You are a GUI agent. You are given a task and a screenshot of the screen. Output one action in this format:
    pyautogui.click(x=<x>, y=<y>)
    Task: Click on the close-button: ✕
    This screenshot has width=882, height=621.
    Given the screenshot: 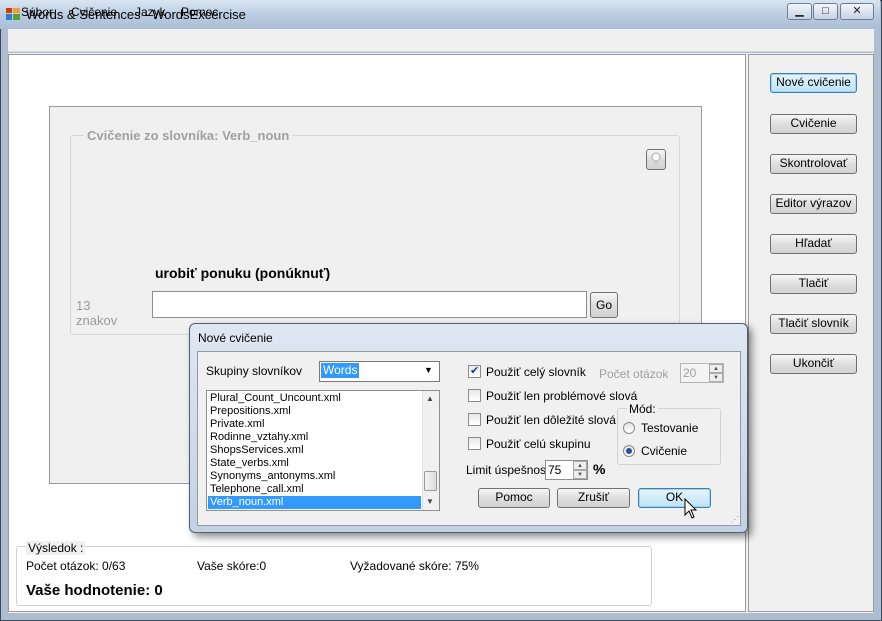 What is the action you would take?
    pyautogui.click(x=857, y=11)
    